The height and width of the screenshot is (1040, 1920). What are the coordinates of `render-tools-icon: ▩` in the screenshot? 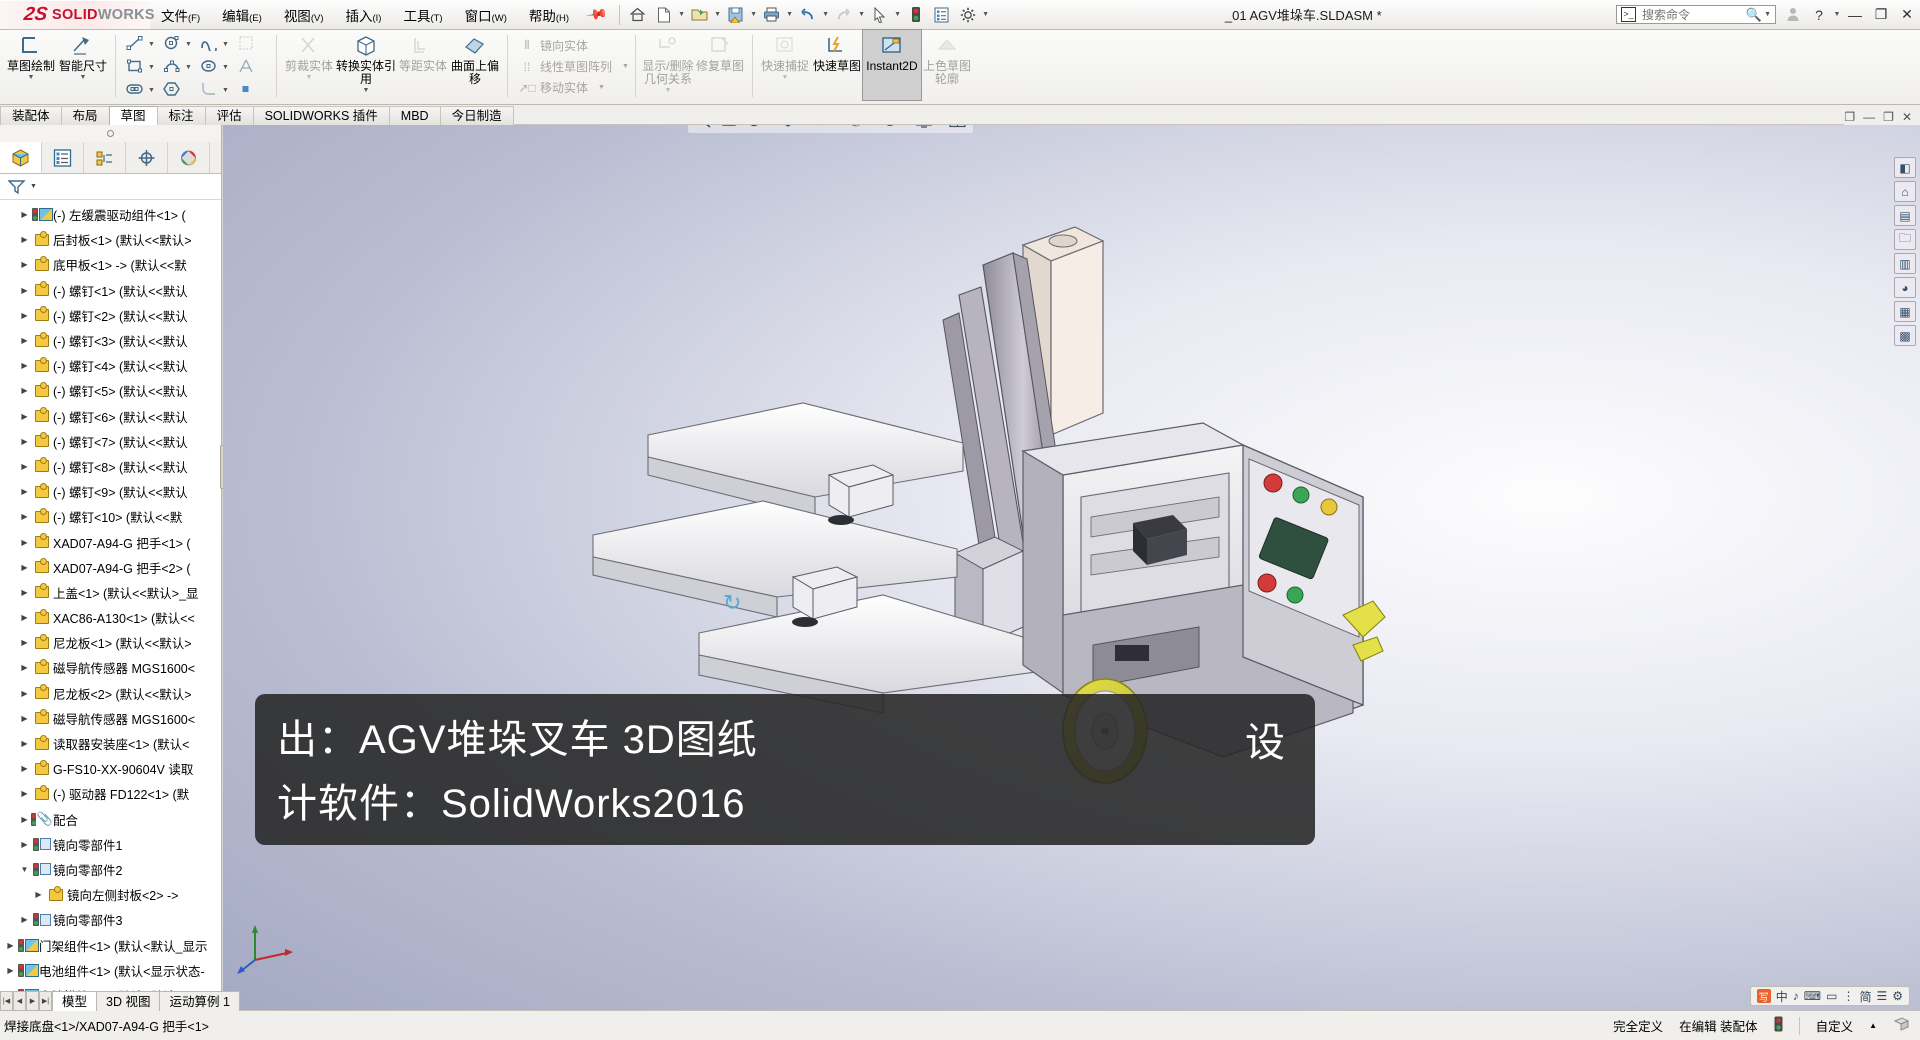 It's located at (1905, 335).